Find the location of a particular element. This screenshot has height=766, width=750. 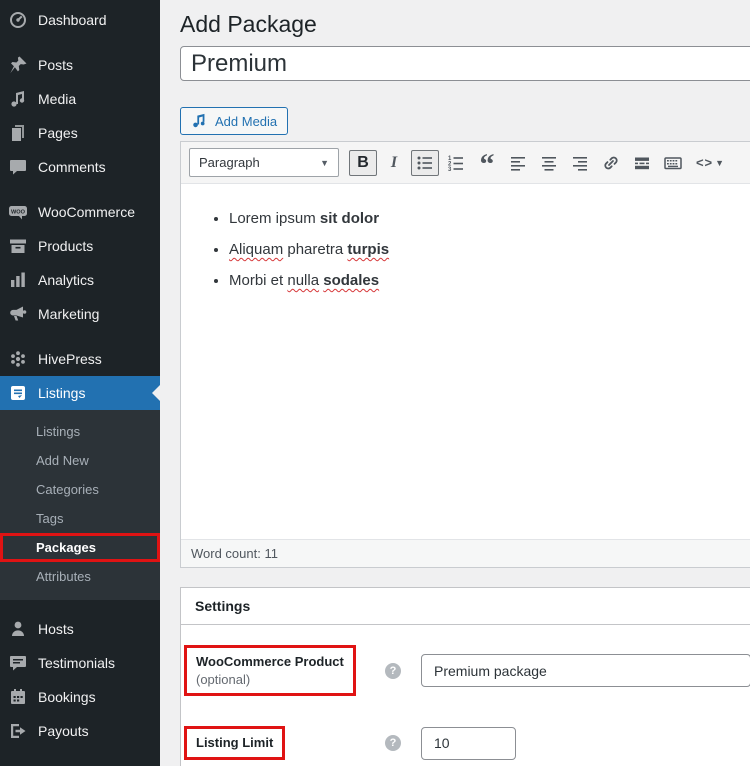

sidebar-item-label: Marketing is located at coordinates (69, 314).